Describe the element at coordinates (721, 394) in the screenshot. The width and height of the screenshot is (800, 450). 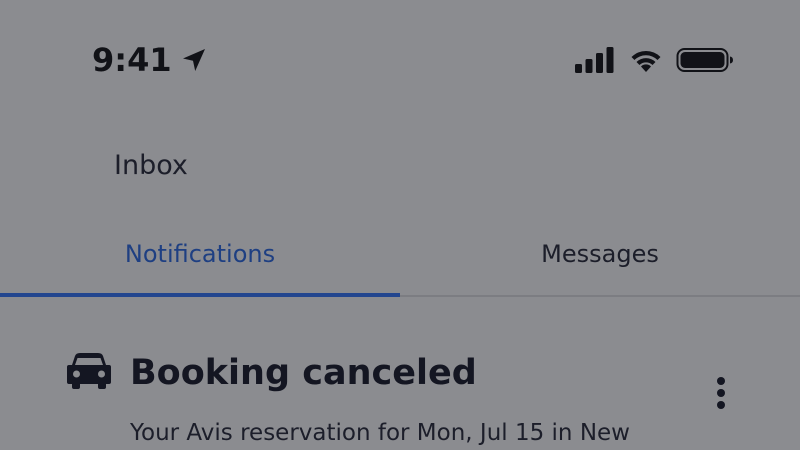
I see `more-options-icon` at that location.